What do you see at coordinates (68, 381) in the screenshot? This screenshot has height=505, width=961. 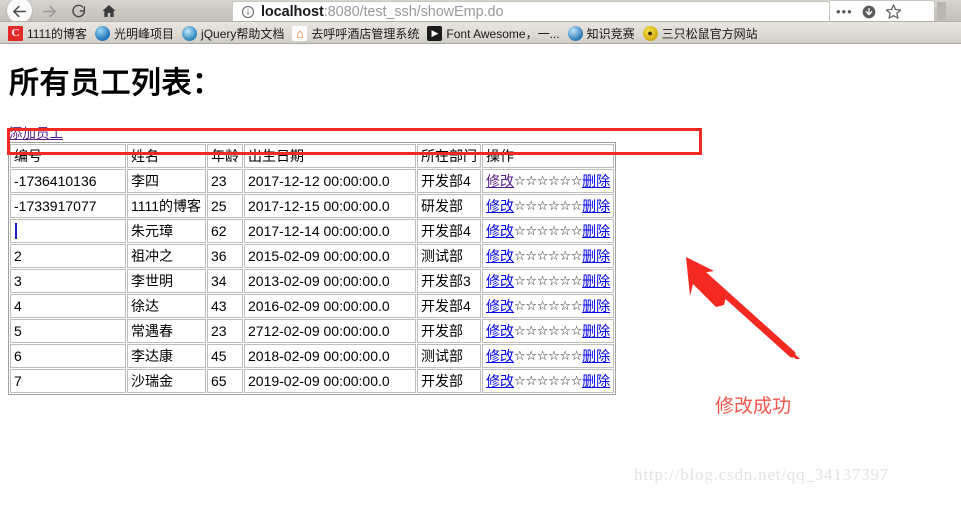 I see `cell-id: 7` at bounding box center [68, 381].